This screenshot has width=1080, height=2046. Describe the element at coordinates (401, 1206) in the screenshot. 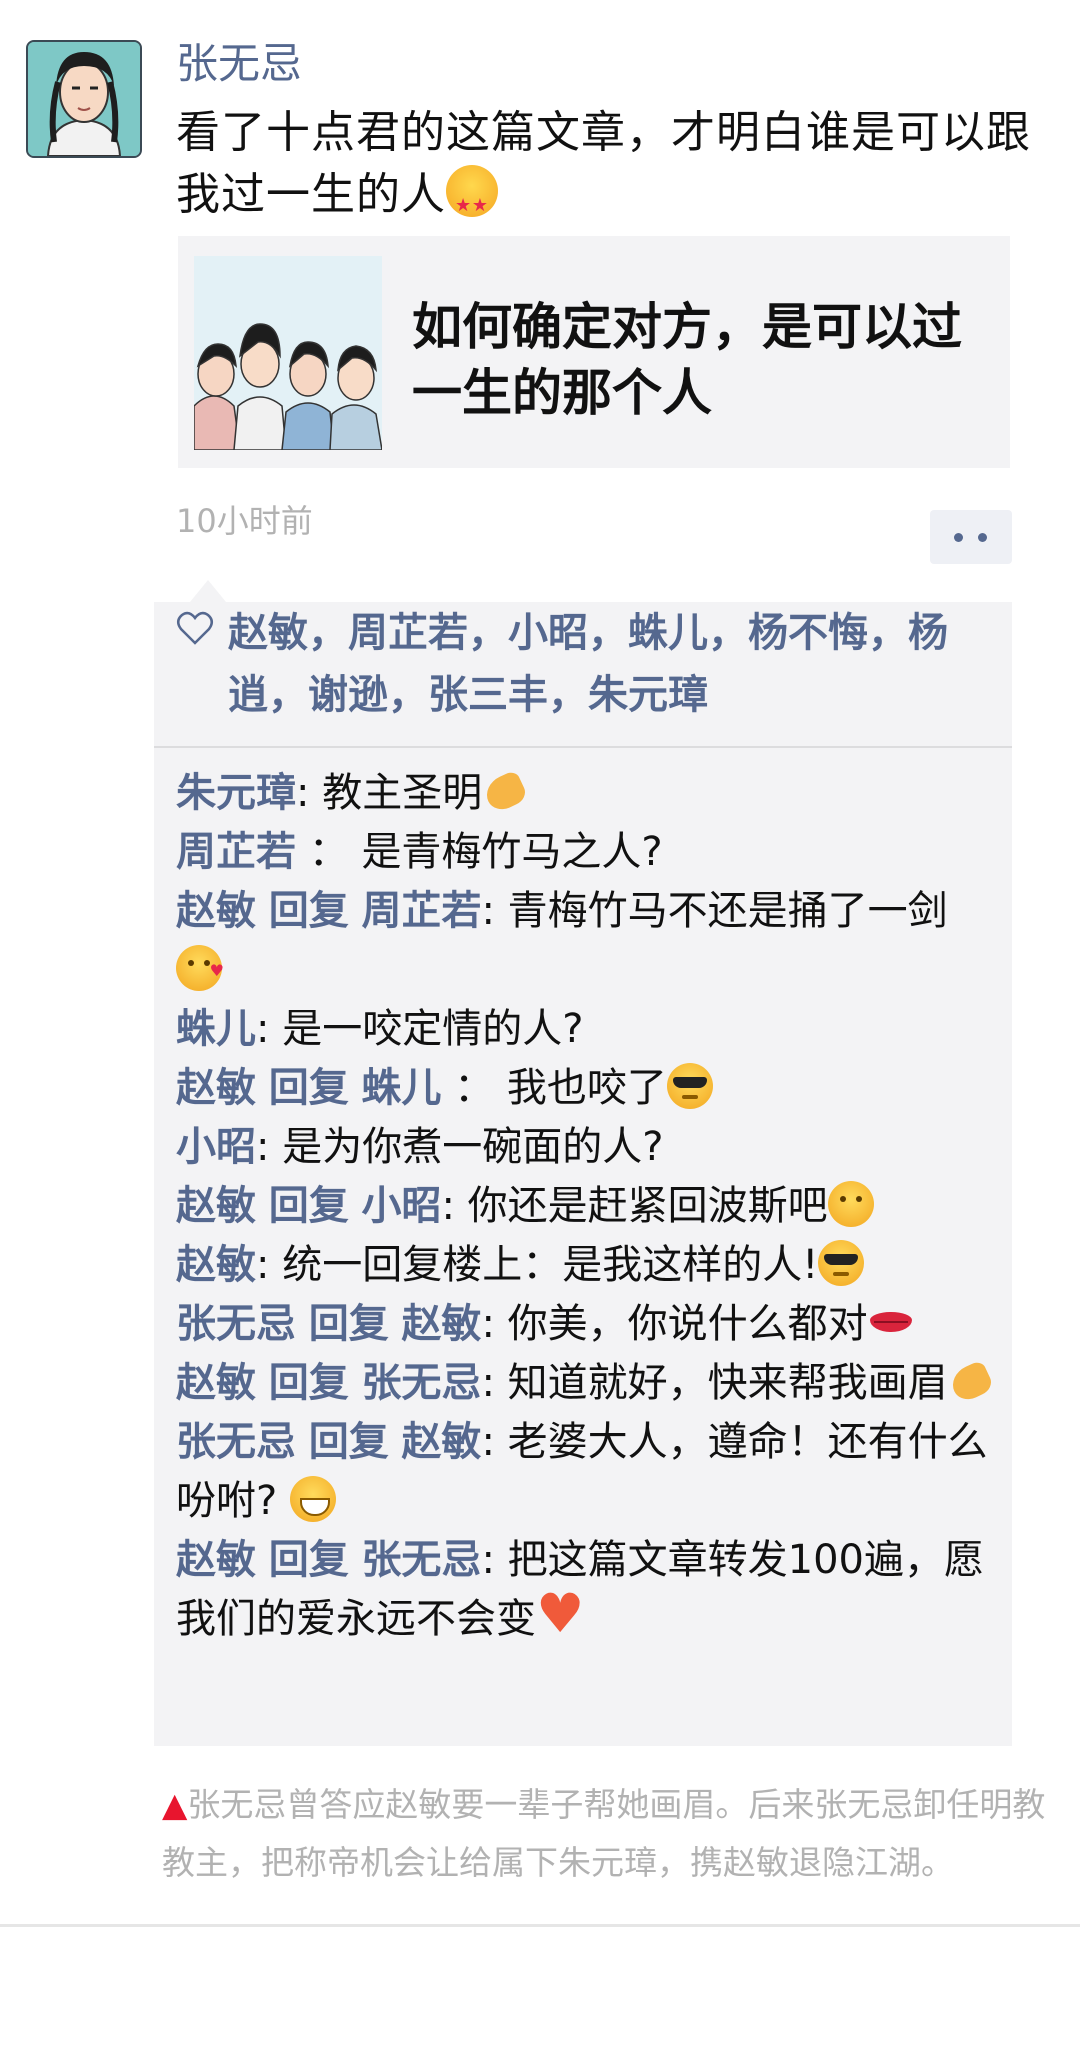

I see `reply-target-name: 小昭` at that location.